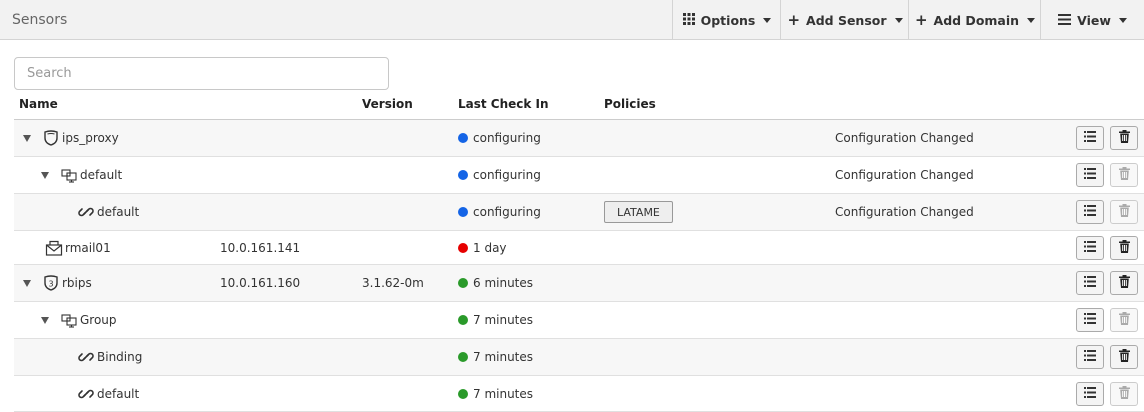 The image size is (1144, 412). Describe the element at coordinates (119, 357) in the screenshot. I see `sensor-name: Binding` at that location.